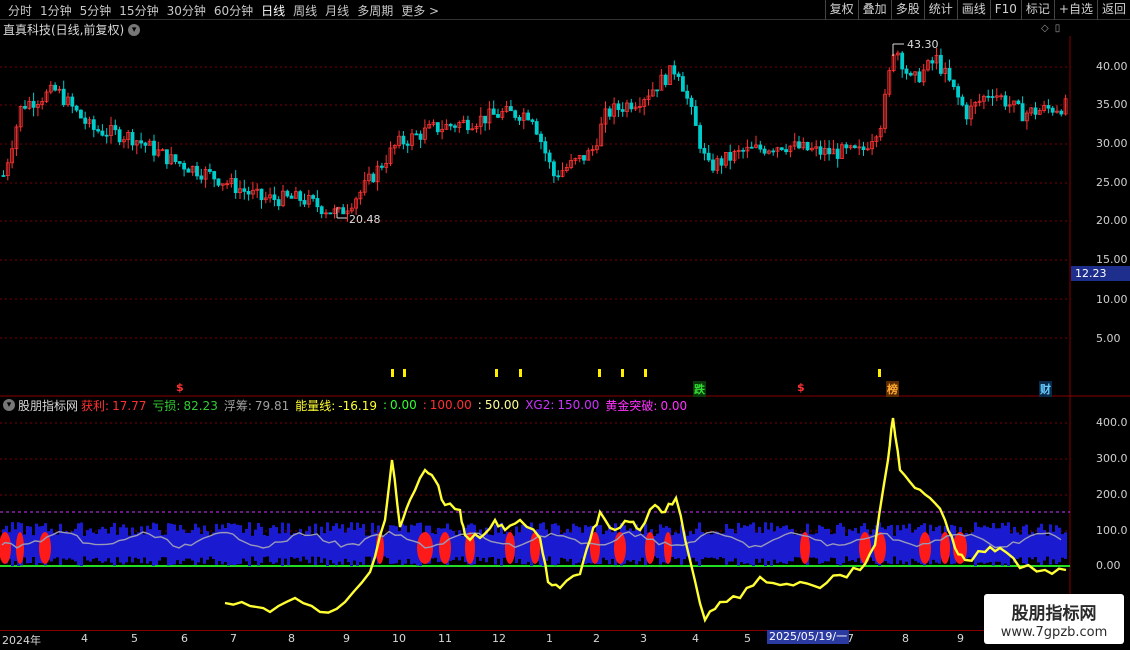 The height and width of the screenshot is (650, 1130). What do you see at coordinates (960, 638) in the screenshot?
I see `date-label: 9` at bounding box center [960, 638].